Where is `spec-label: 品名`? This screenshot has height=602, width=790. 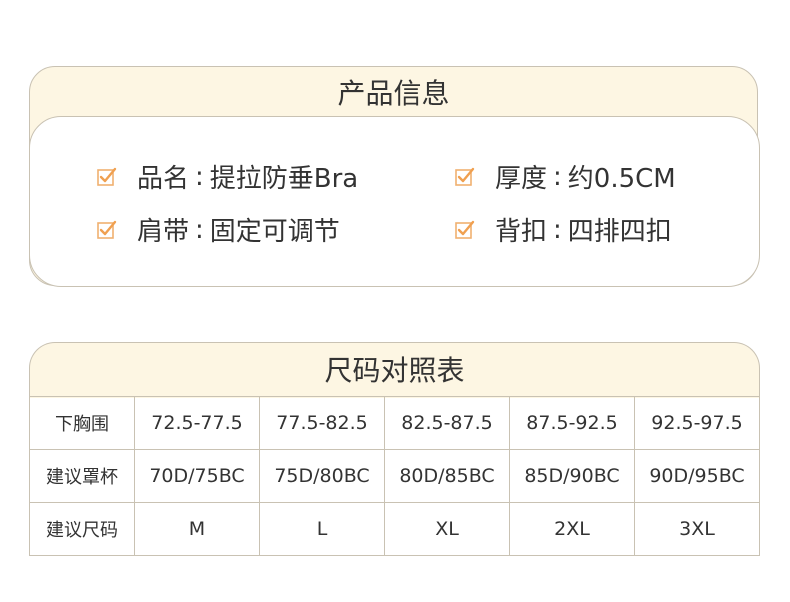 spec-label: 品名 is located at coordinates (163, 179).